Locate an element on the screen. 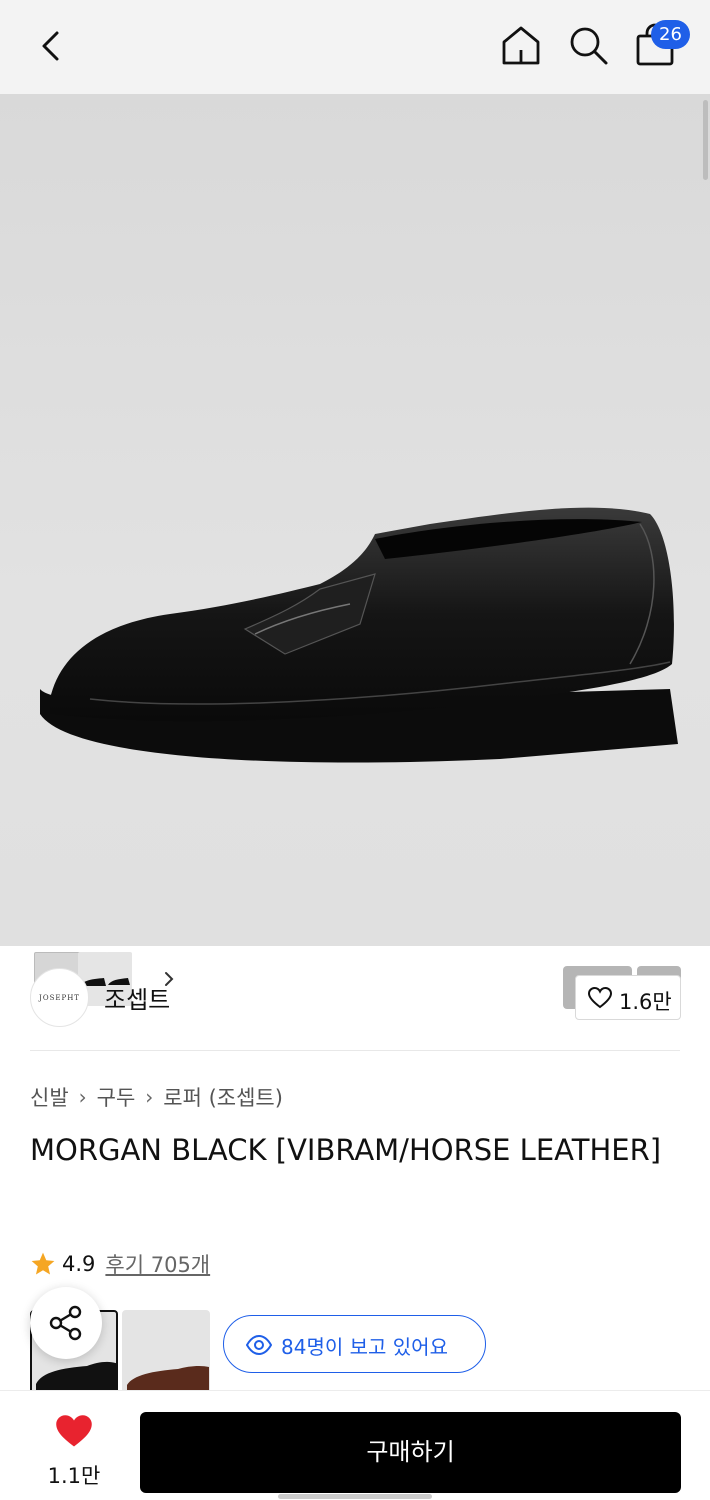 The height and width of the screenshot is (1500, 710). live-viewers-pill: 84명이 보고 있어요 is located at coordinates (354, 1344).